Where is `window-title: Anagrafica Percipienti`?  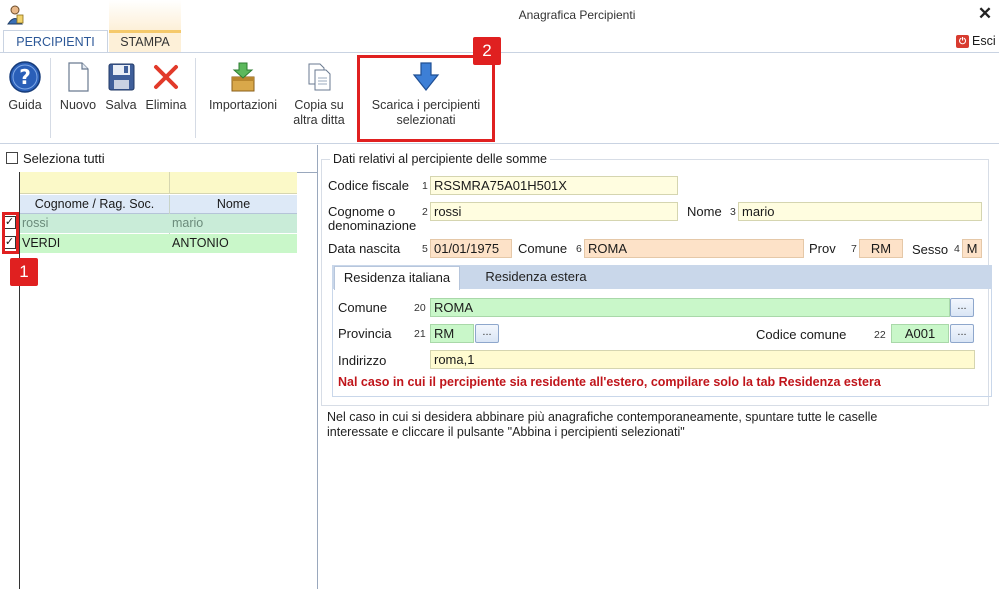 window-title: Anagrafica Percipienti is located at coordinates (577, 15).